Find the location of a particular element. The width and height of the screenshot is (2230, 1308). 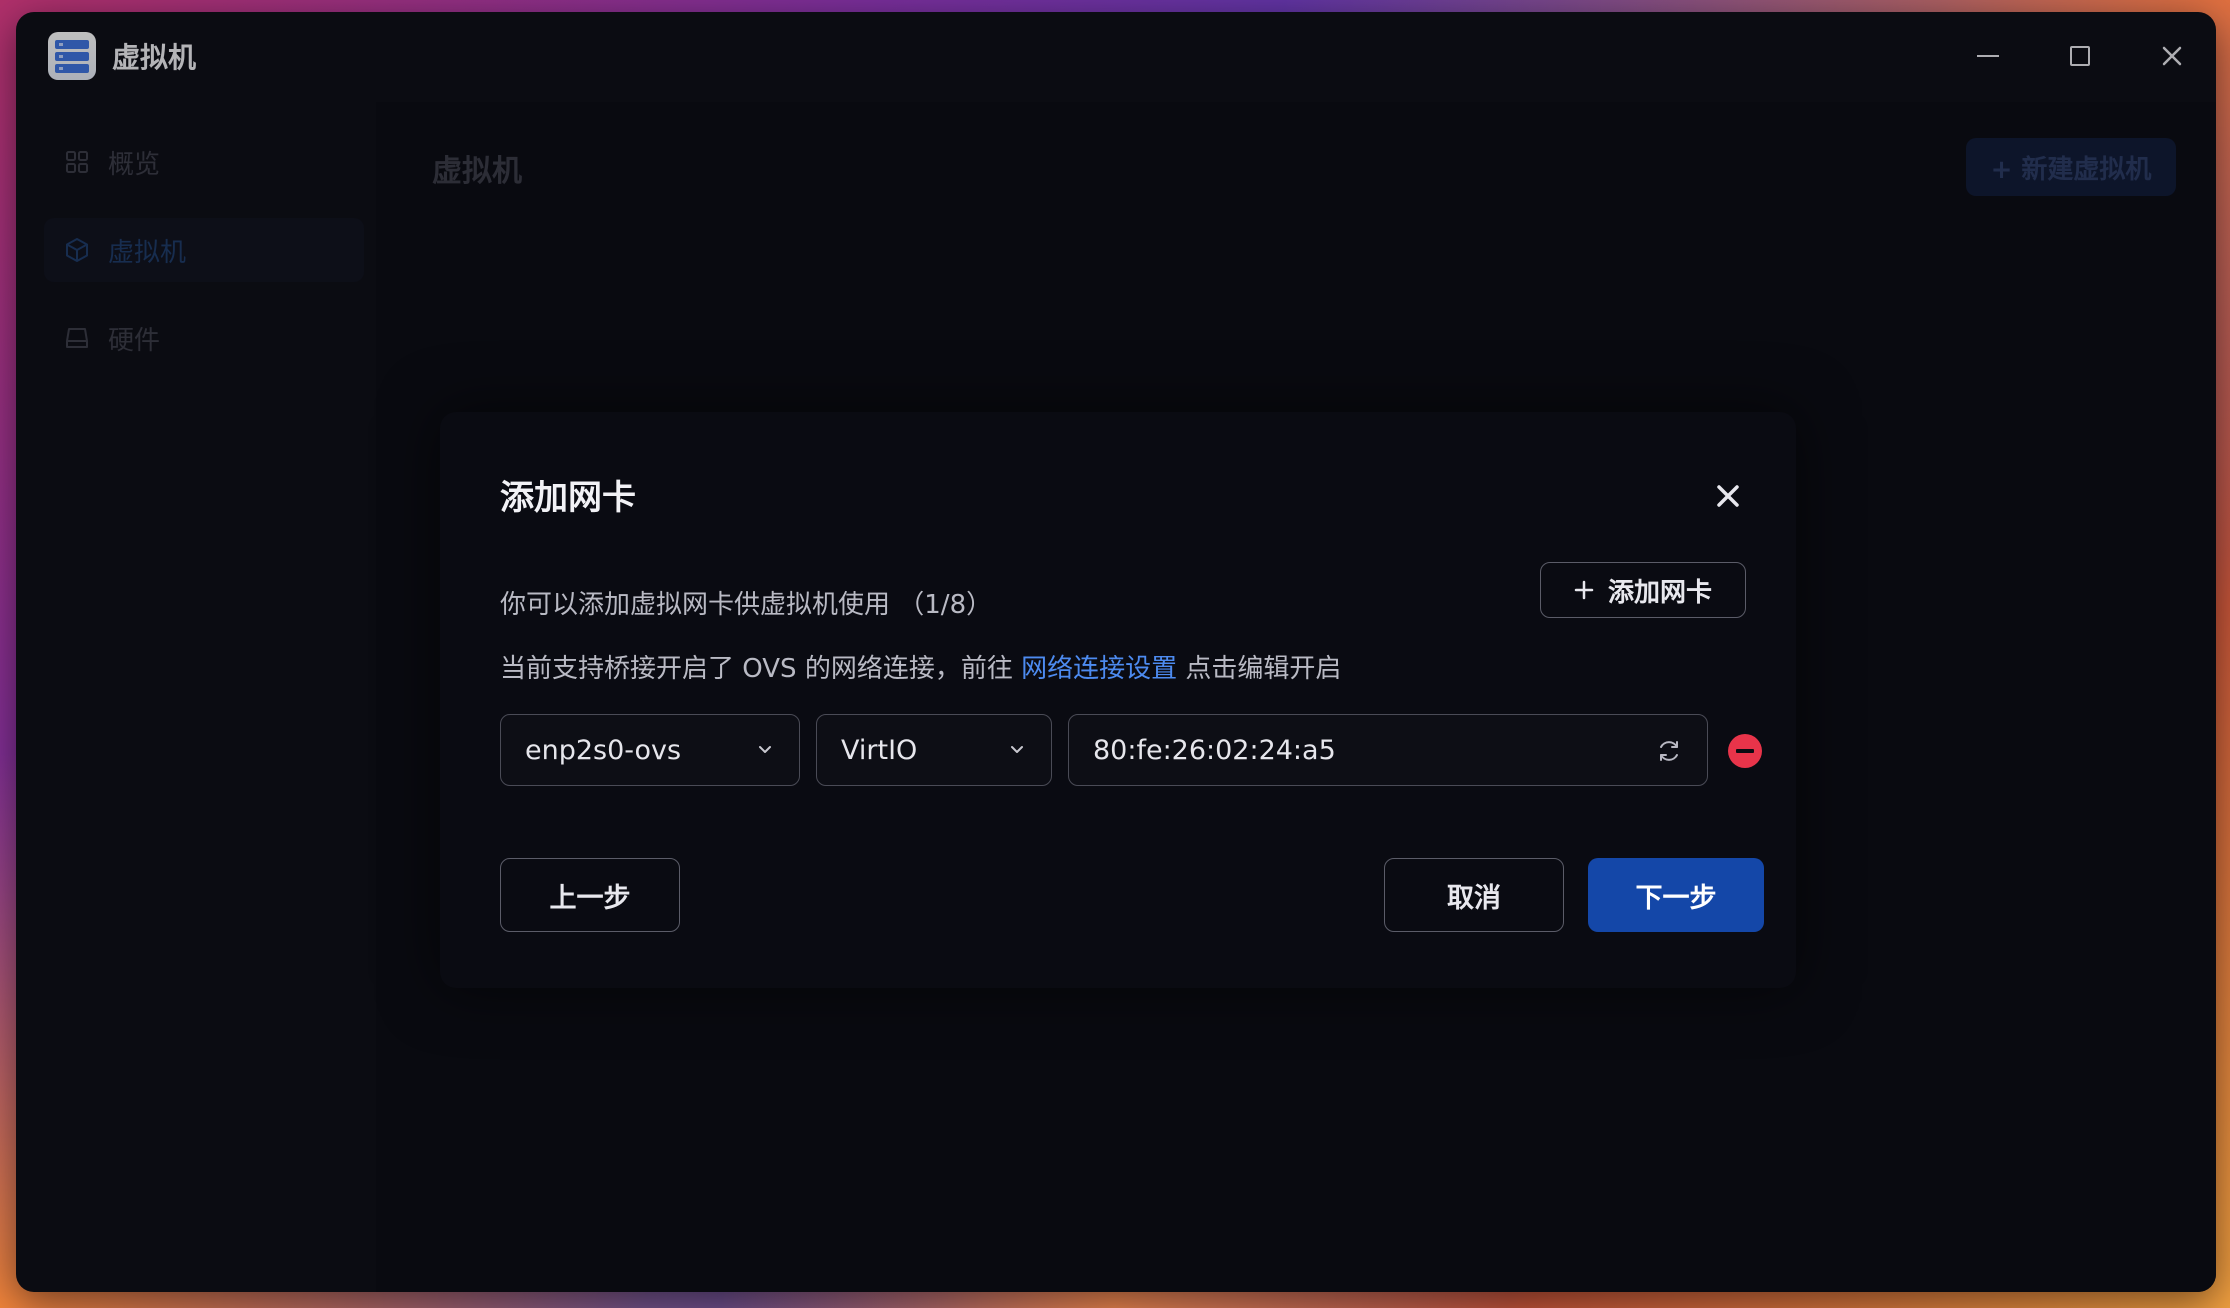

add-nic-label: 添加网卡 is located at coordinates (1659, 592).